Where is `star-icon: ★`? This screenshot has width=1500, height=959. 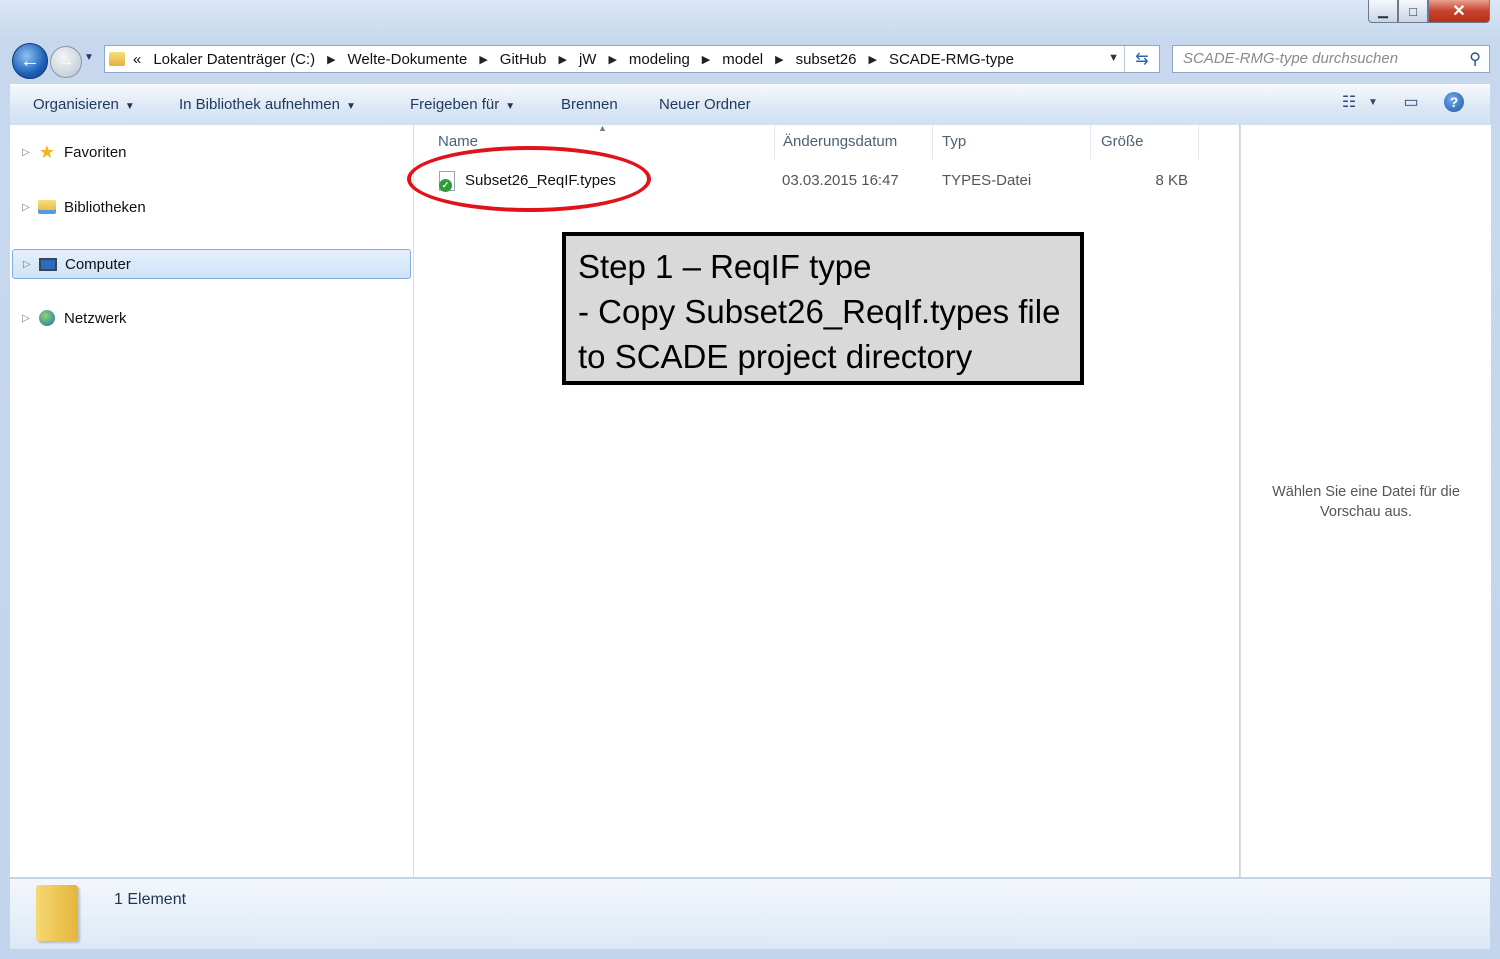
star-icon: ★ is located at coordinates (47, 151).